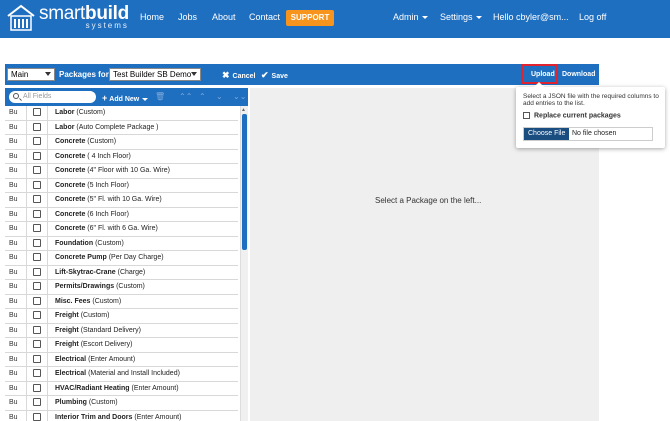  Describe the element at coordinates (121, 229) in the screenshot. I see `table-row: Bu Concrete (6" Fl. with 6 Ga. Wire)` at that location.